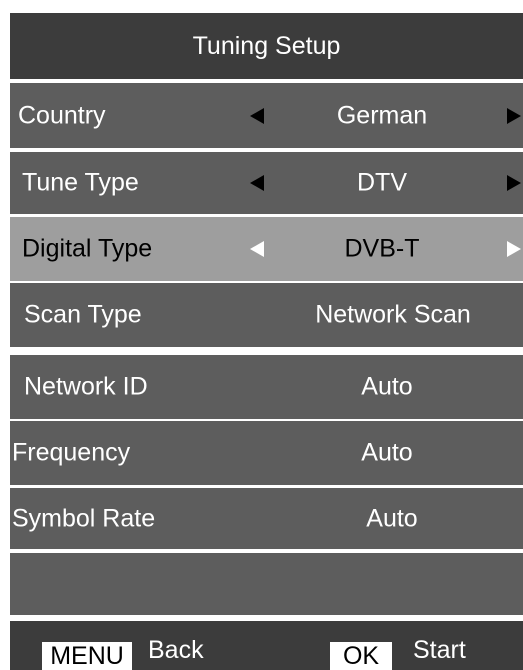 This screenshot has width=523, height=670. What do you see at coordinates (176, 650) in the screenshot?
I see `back-action-label: Back` at bounding box center [176, 650].